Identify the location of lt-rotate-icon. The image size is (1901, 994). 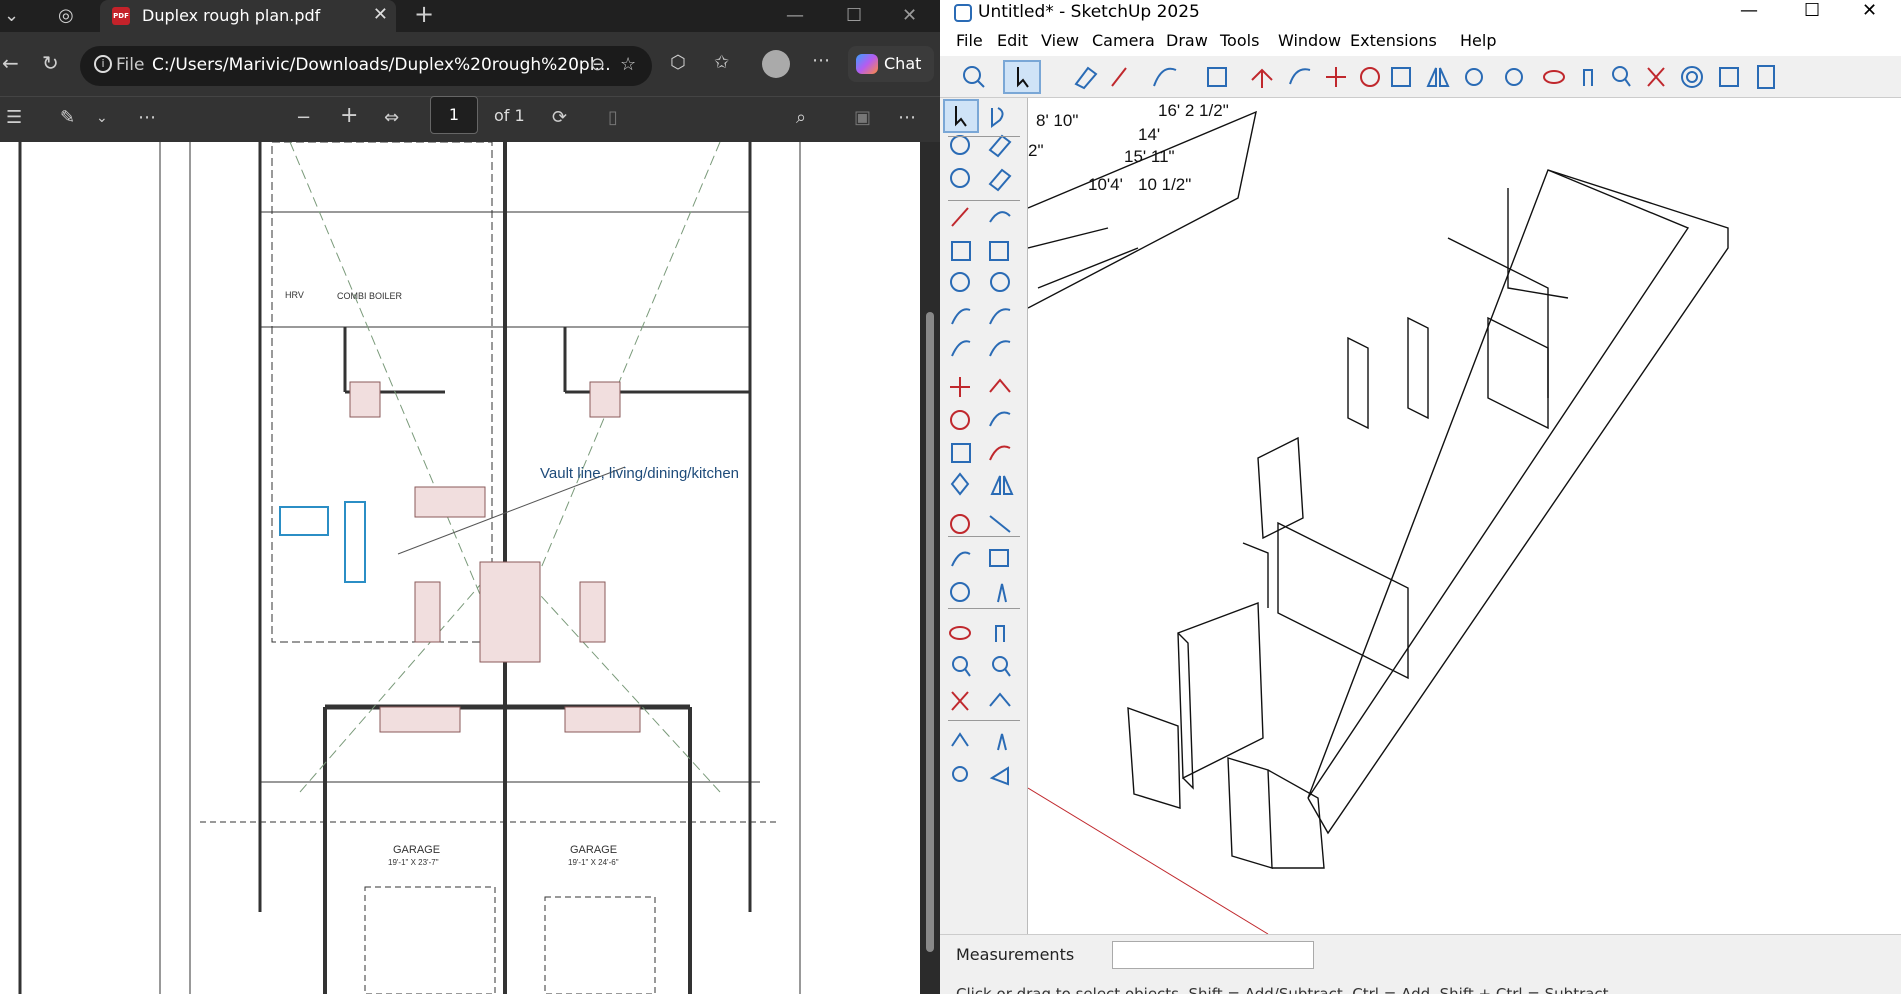
(960, 420).